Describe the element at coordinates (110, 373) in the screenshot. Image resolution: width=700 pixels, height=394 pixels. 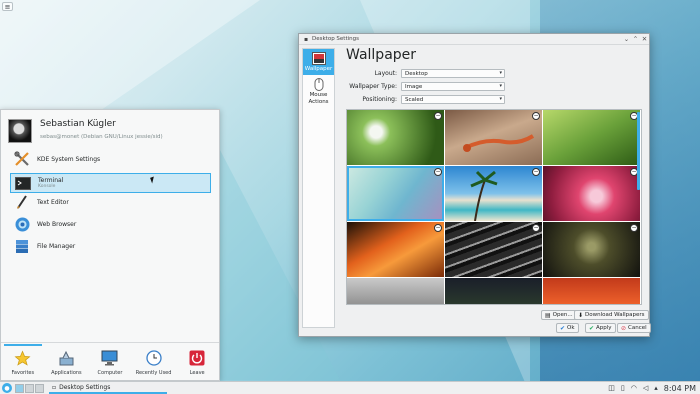
I see `tab-label: Computer` at that location.